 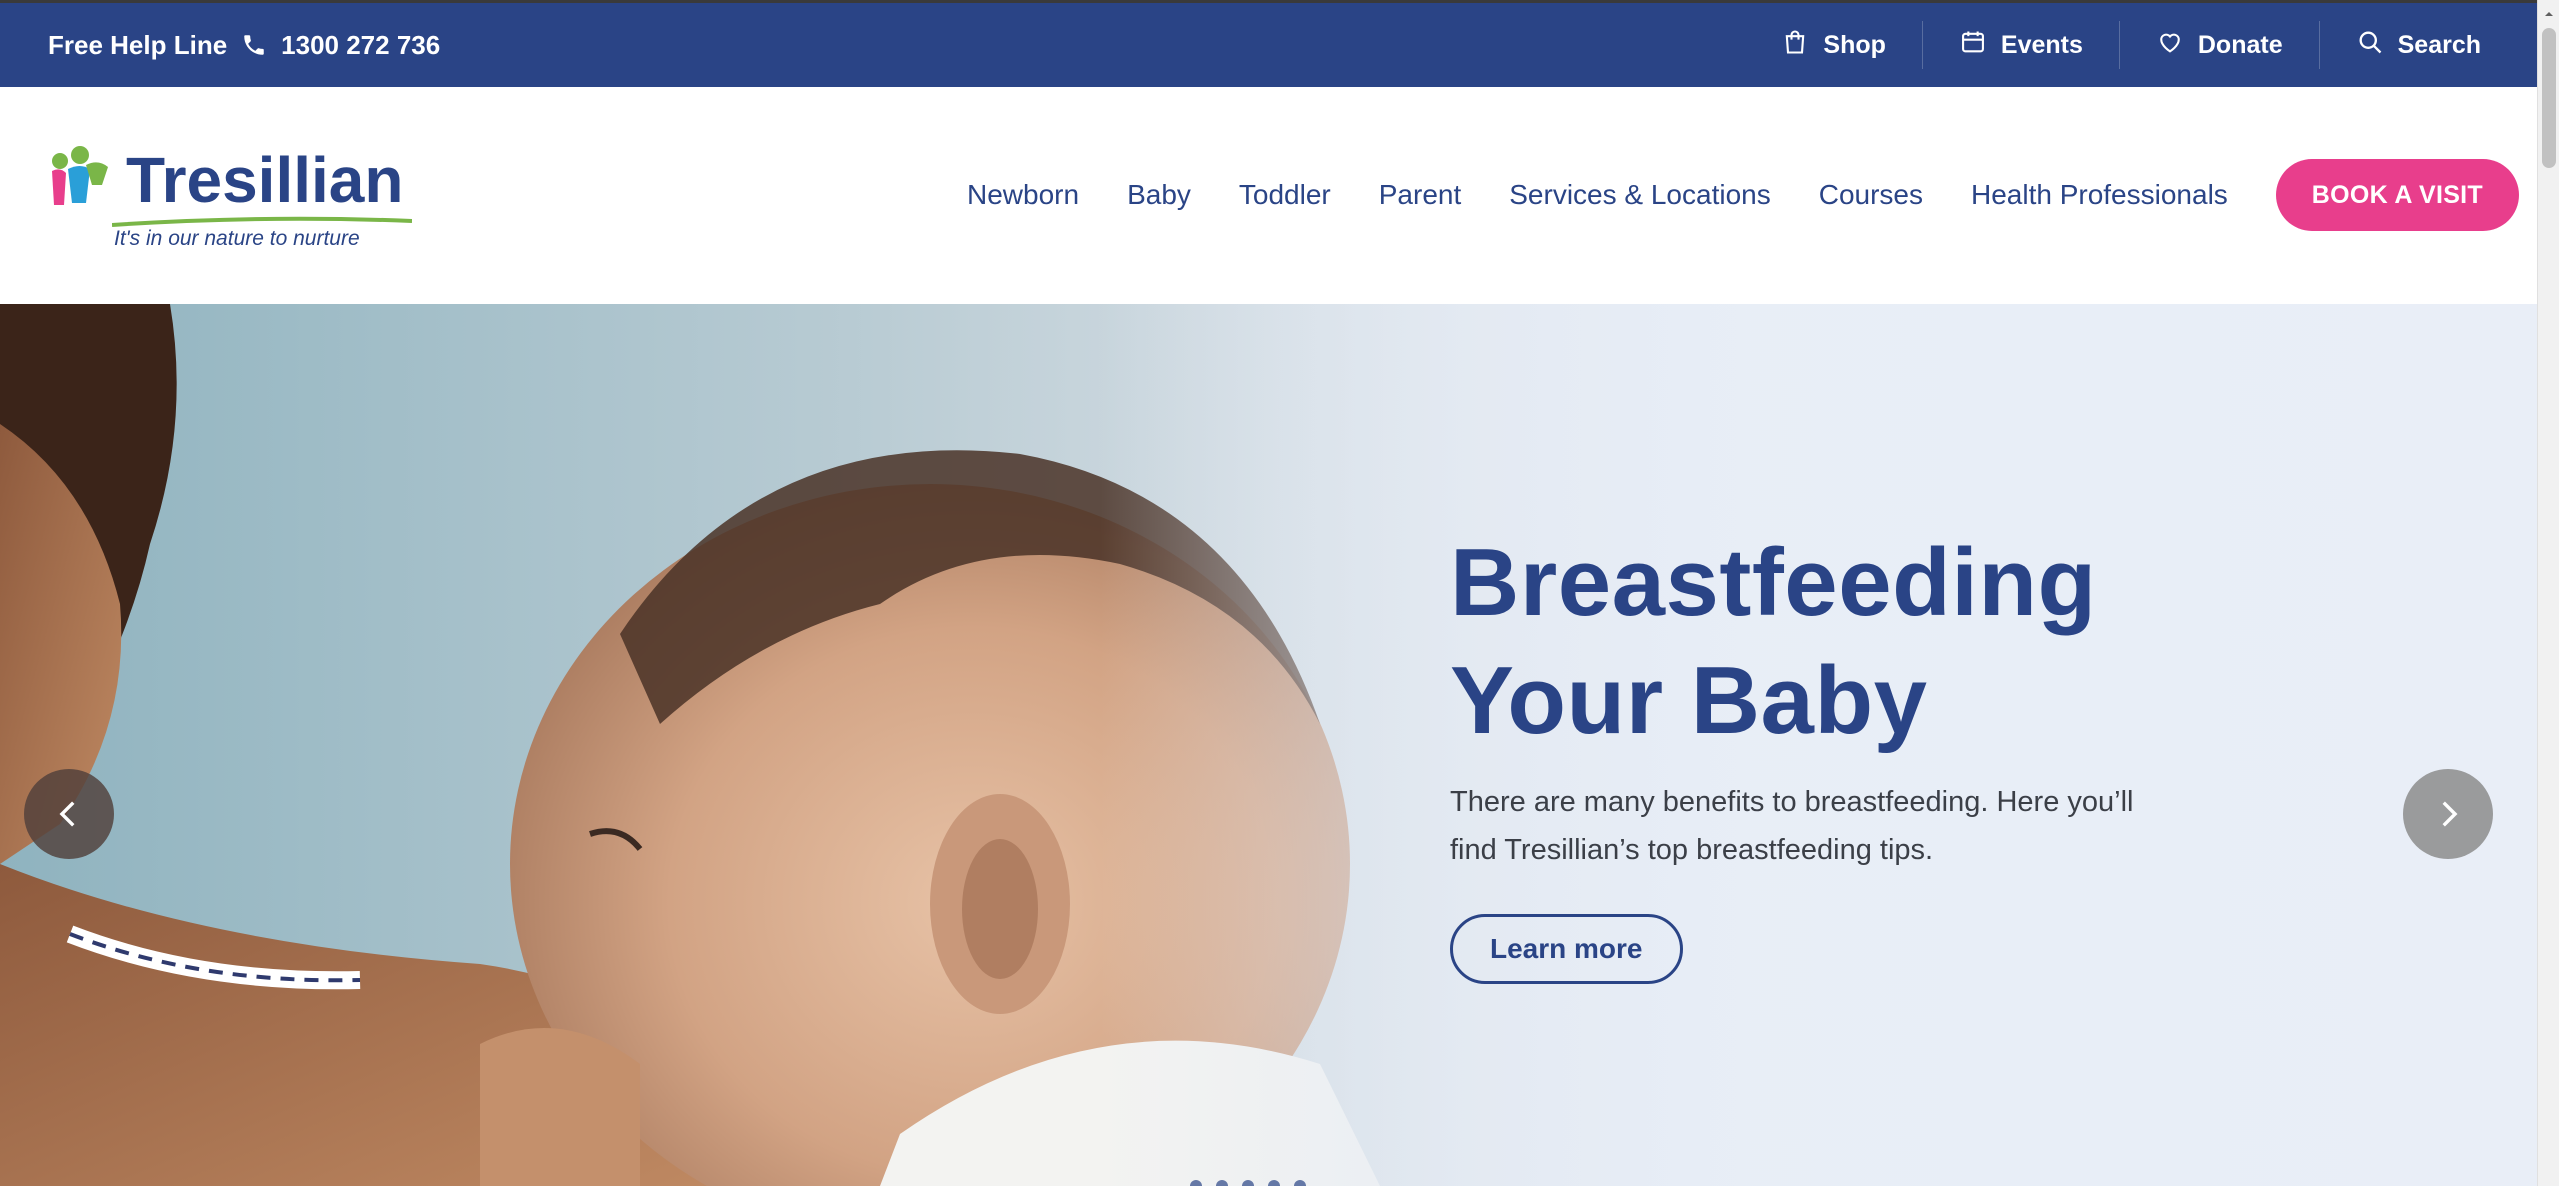 I want to click on donate-link: Donate, so click(x=2218, y=45).